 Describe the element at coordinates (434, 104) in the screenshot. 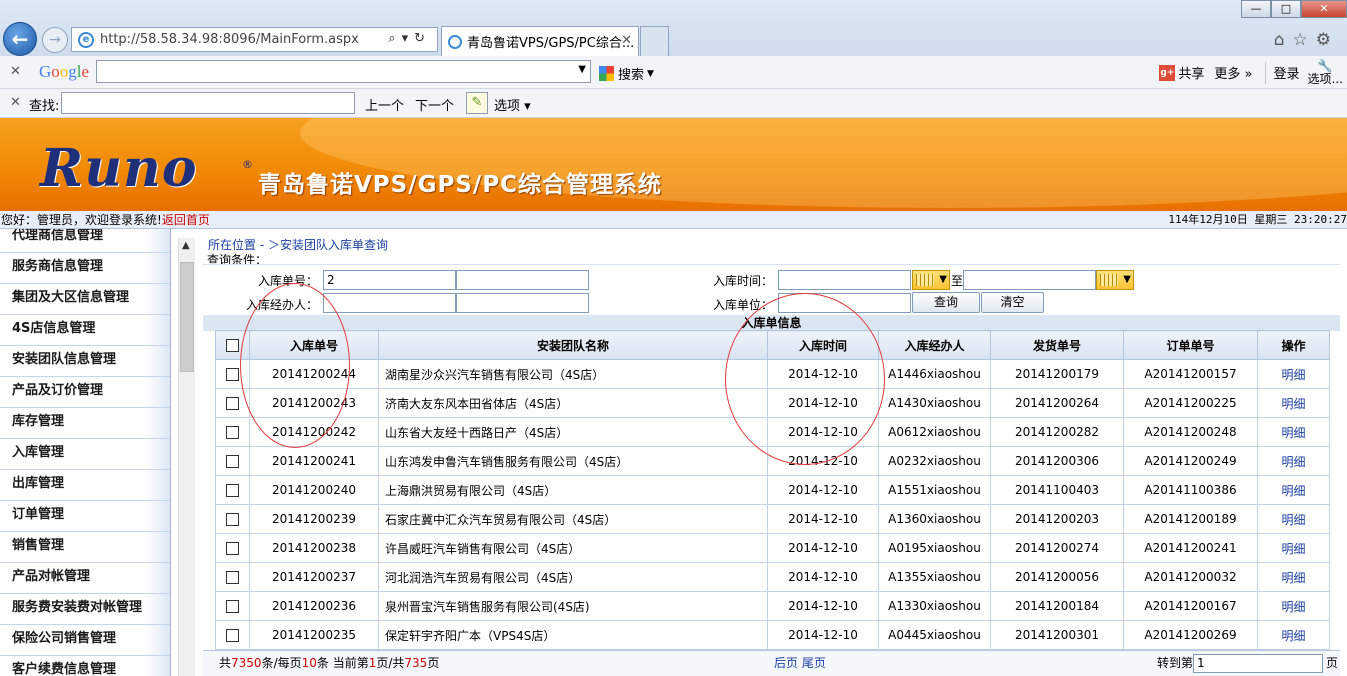

I see `find-next-button: 下一个` at that location.